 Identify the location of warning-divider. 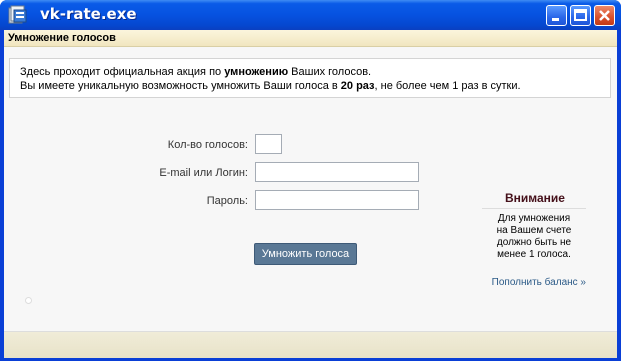
(534, 208).